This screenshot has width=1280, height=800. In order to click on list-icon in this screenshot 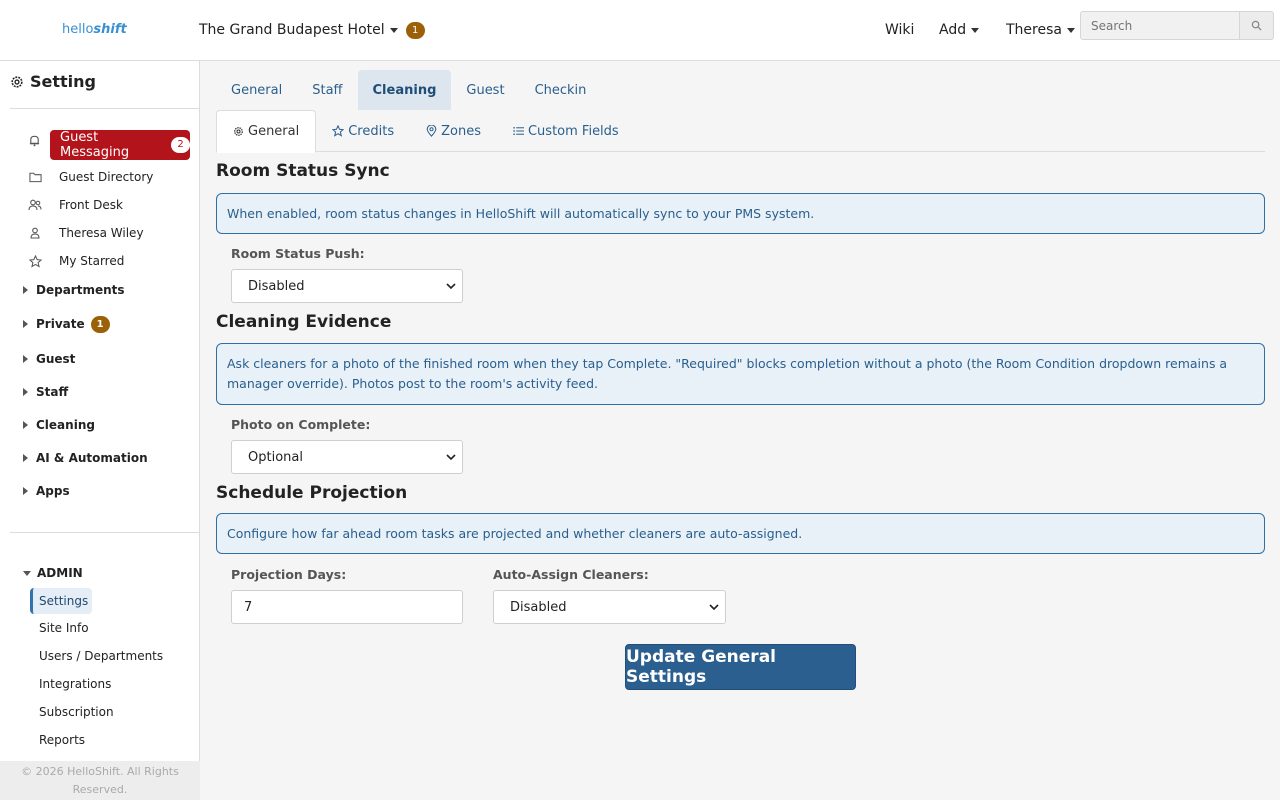, I will do `click(518, 131)`.